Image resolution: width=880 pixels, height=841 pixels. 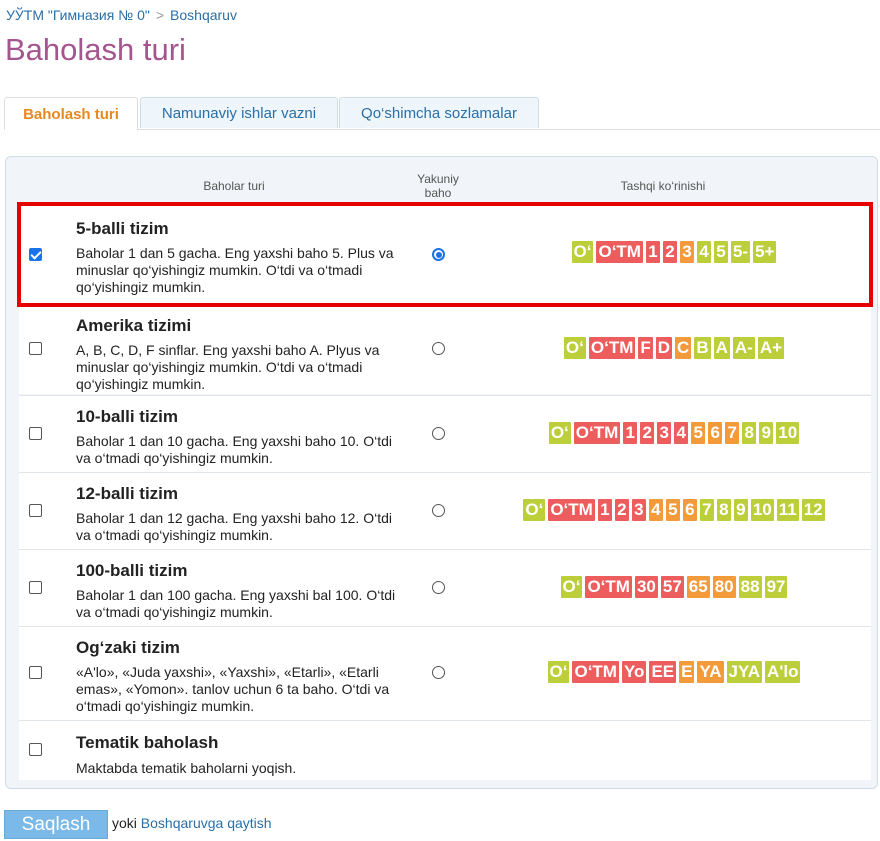 What do you see at coordinates (645, 348) in the screenshot?
I see `grade-badge: F` at bounding box center [645, 348].